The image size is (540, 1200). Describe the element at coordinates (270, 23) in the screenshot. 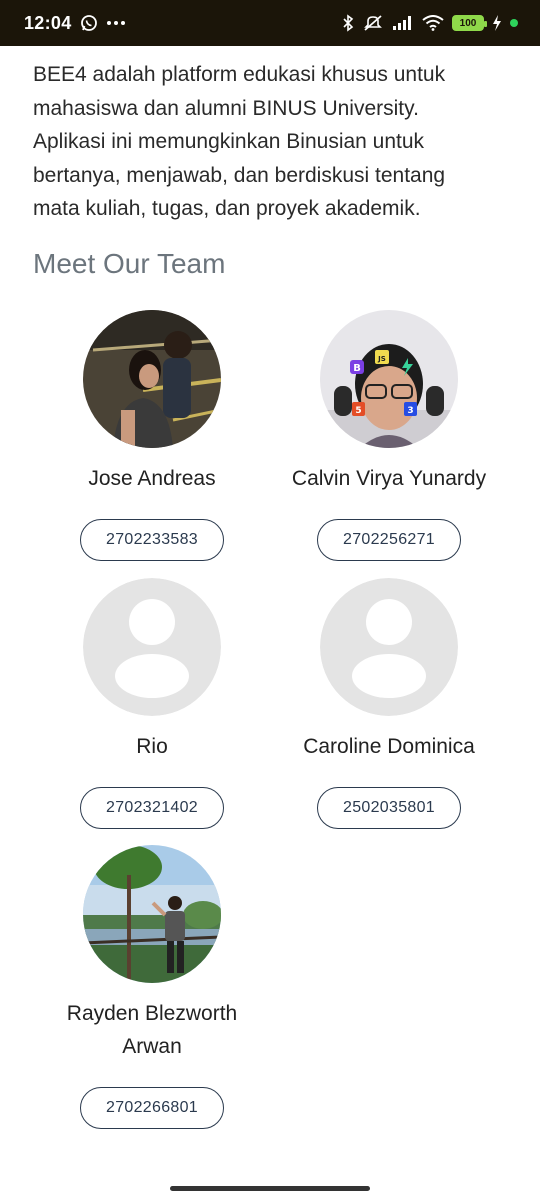

I see `status-bar: 12:04 100` at that location.